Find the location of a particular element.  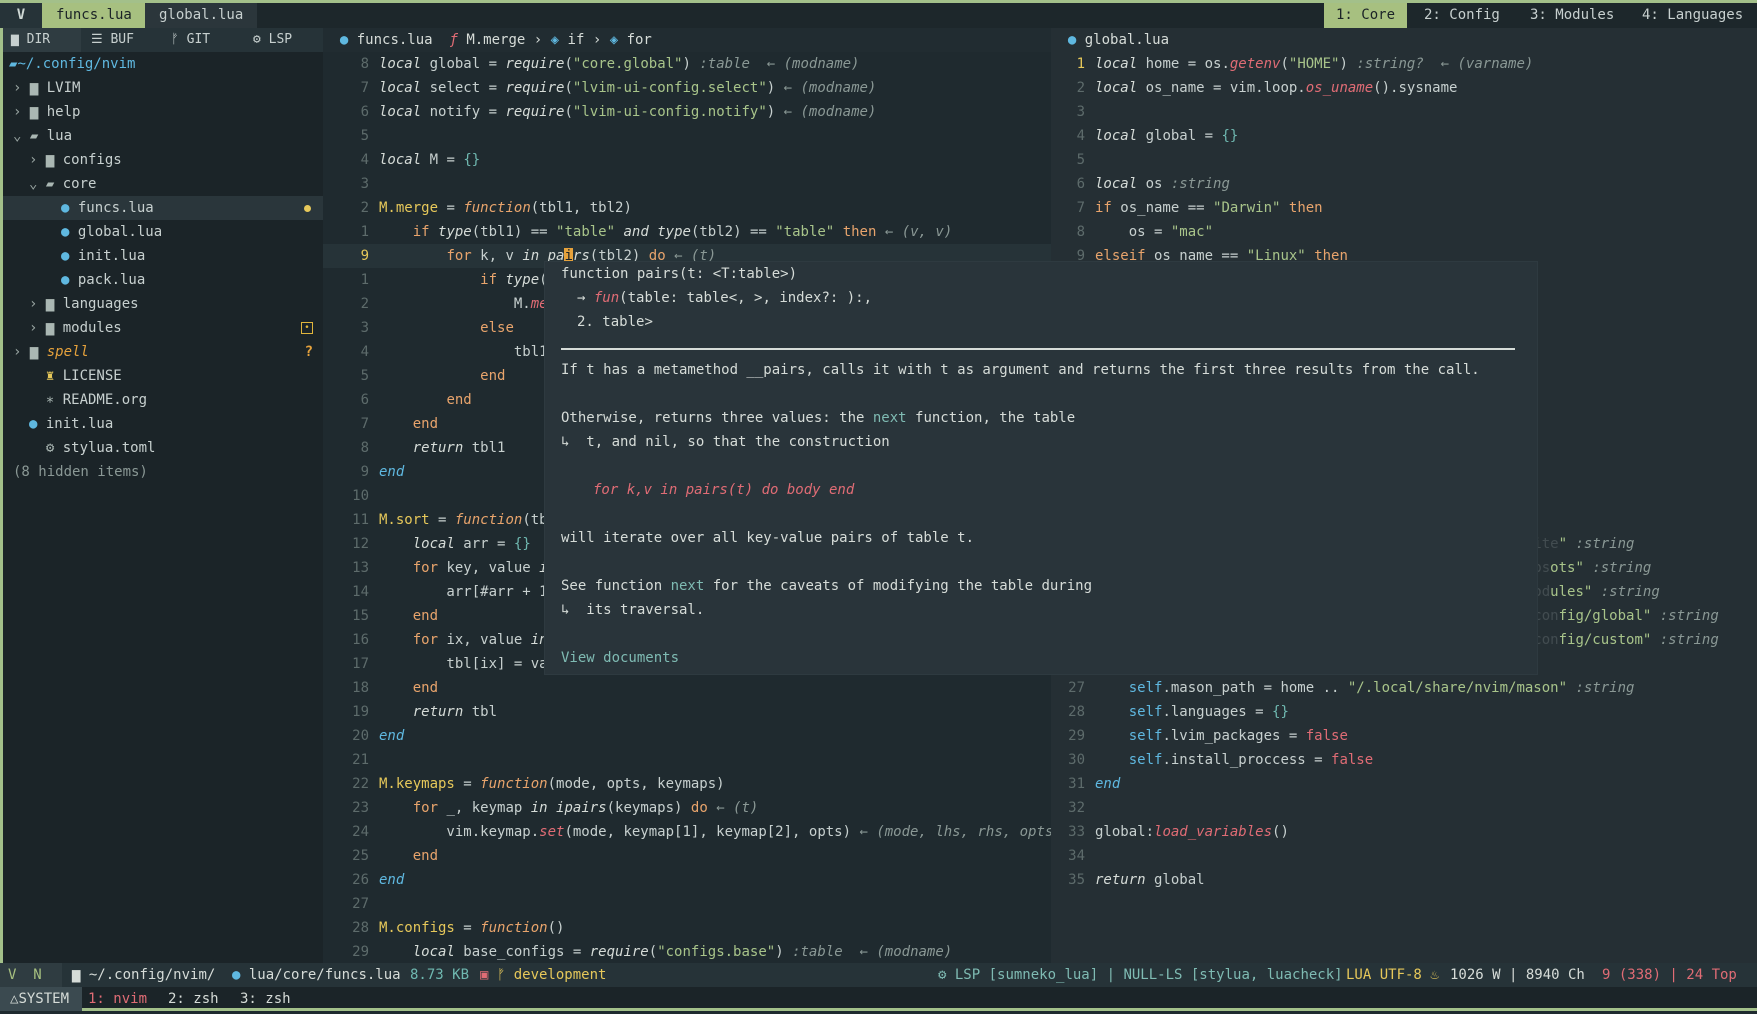

tree-item: ♜ LICENSE is located at coordinates (163, 376).